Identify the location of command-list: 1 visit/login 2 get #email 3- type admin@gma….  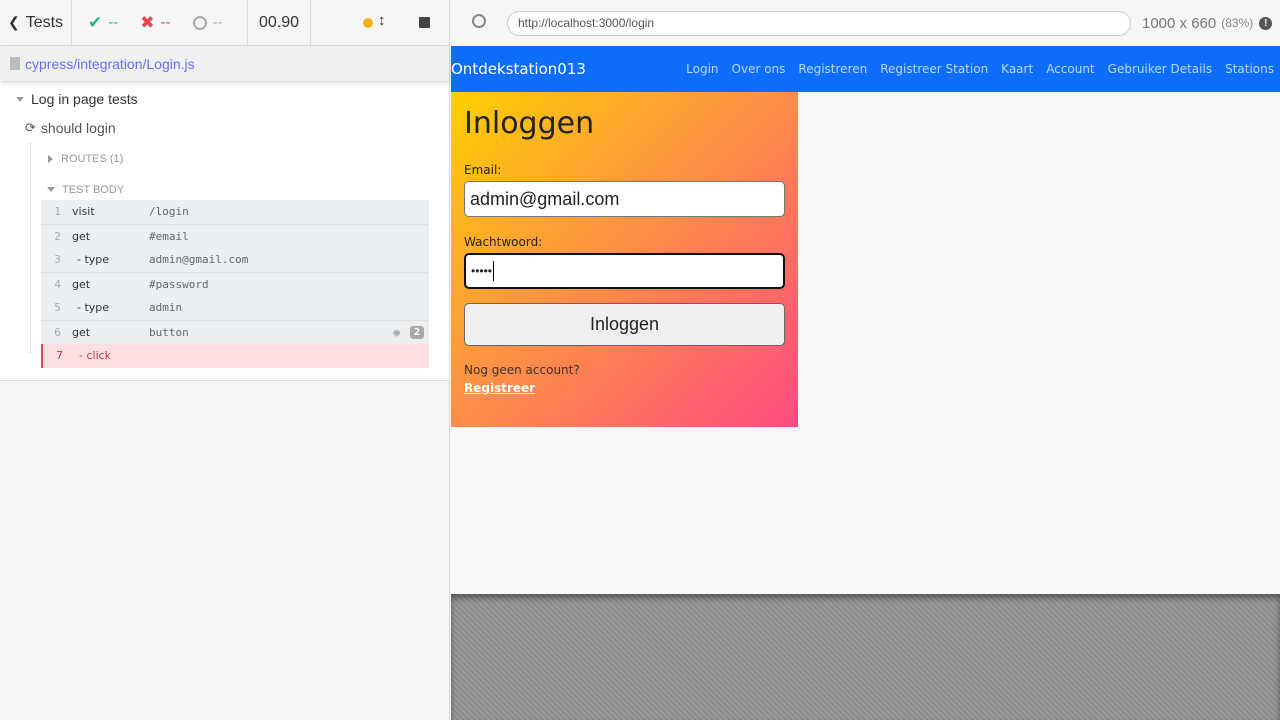
(235, 284).